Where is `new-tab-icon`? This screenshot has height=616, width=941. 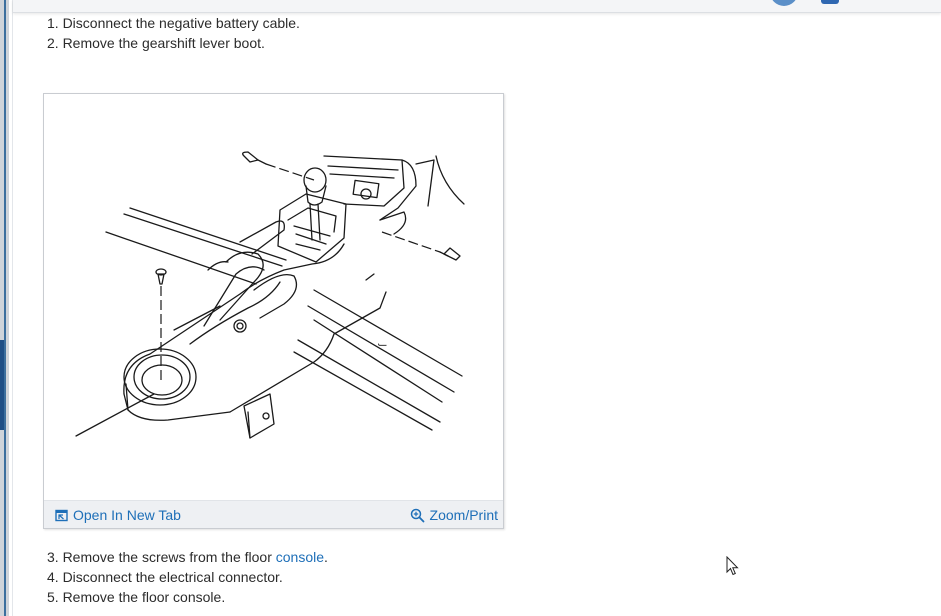 new-tab-icon is located at coordinates (61, 515).